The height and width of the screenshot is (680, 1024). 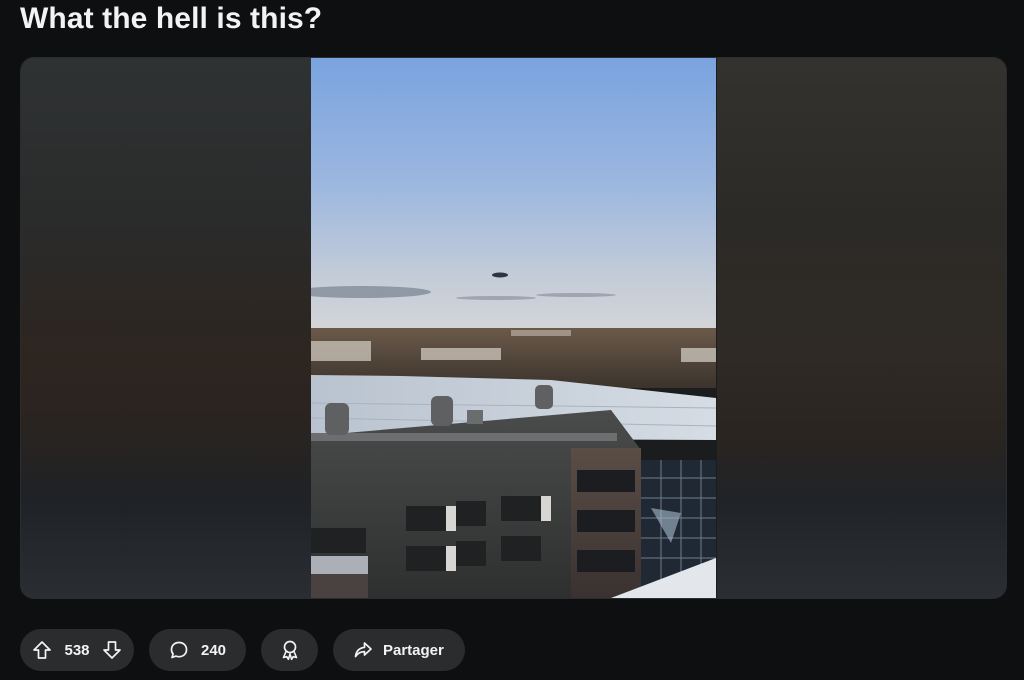 I want to click on comment-count: 240, so click(x=214, y=650).